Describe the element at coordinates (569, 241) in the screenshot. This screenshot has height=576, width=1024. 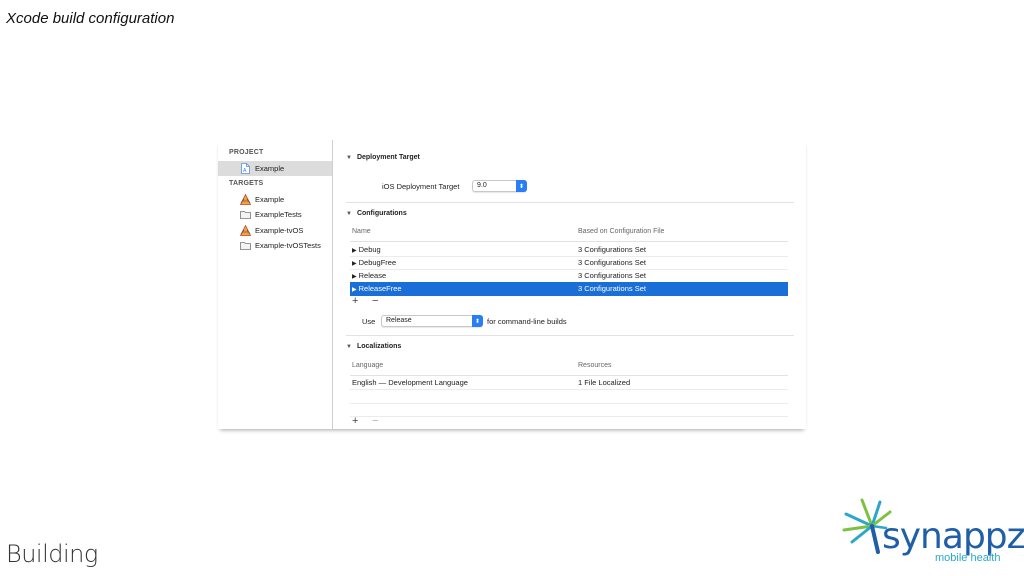
I see `header-divider` at that location.